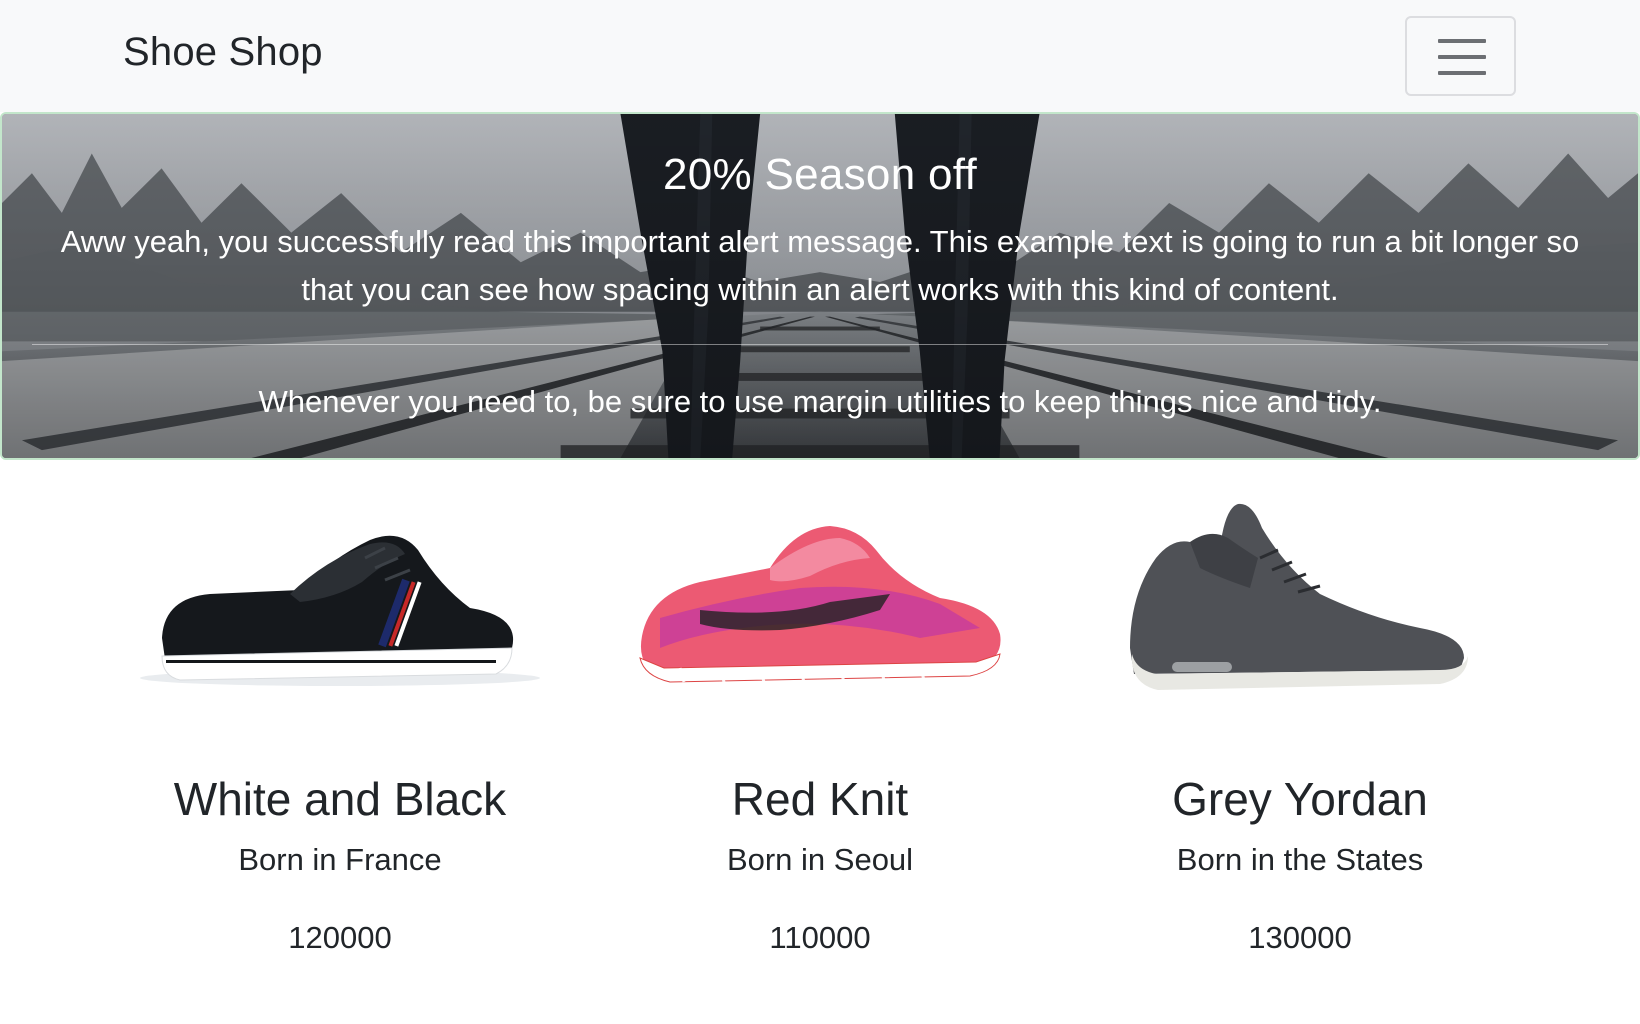 This screenshot has width=1640, height=1024. I want to click on grey-high-top-sneaker-image, so click(1300, 618).